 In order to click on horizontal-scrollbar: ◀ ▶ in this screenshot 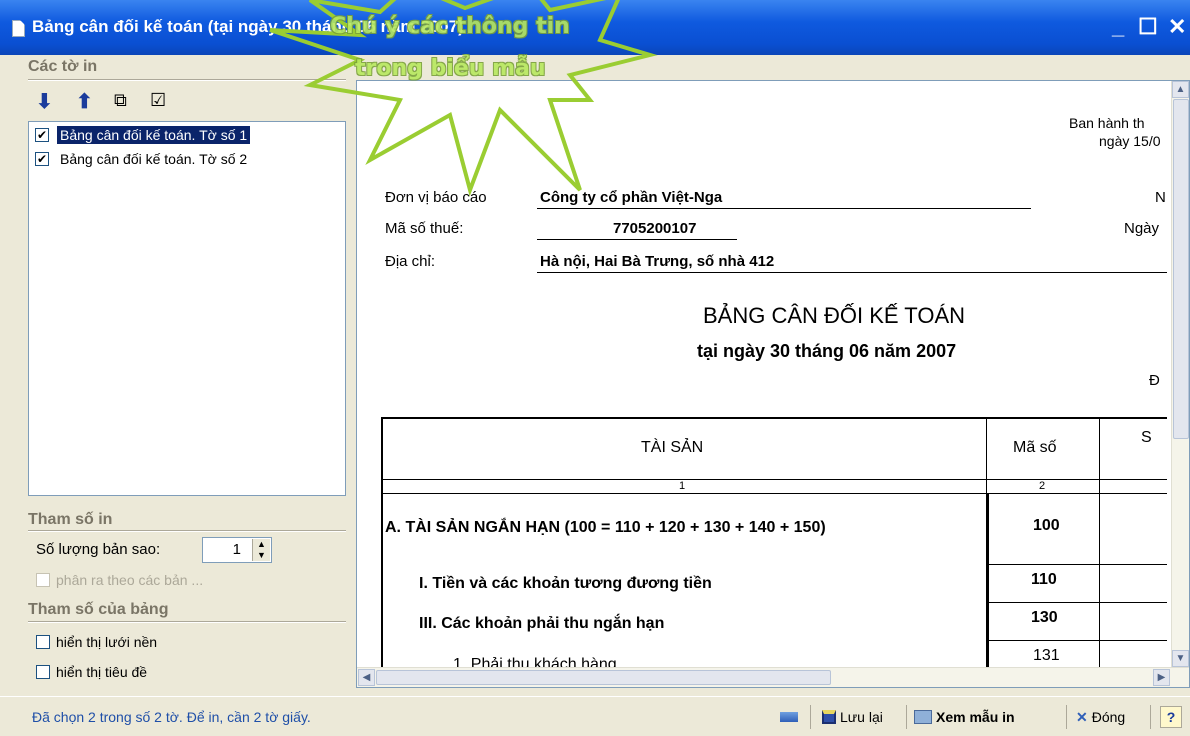, I will do `click(773, 677)`.